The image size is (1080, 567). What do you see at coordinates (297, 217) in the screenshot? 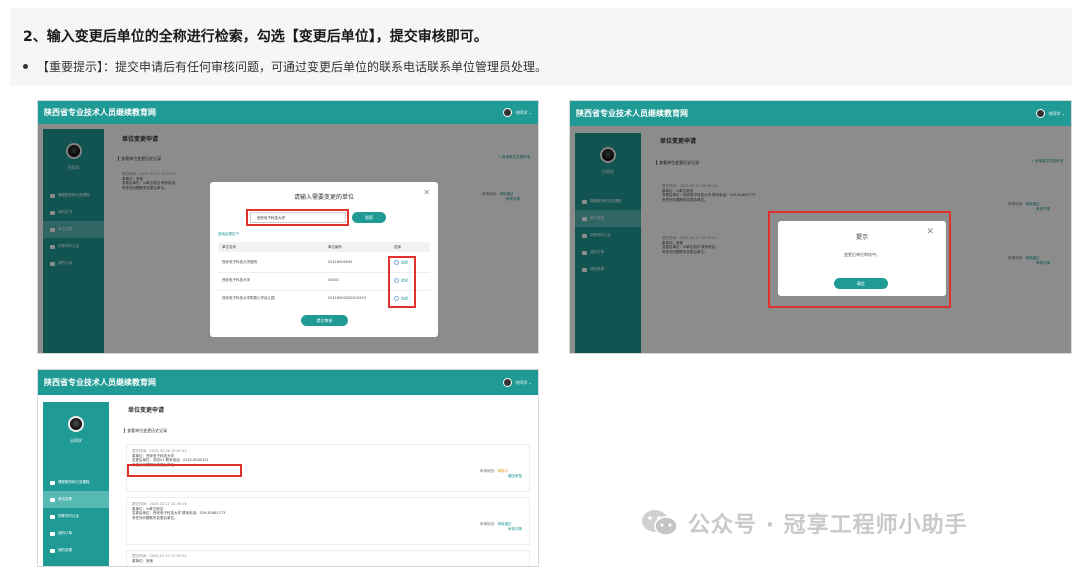
I see `highlight-search` at bounding box center [297, 217].